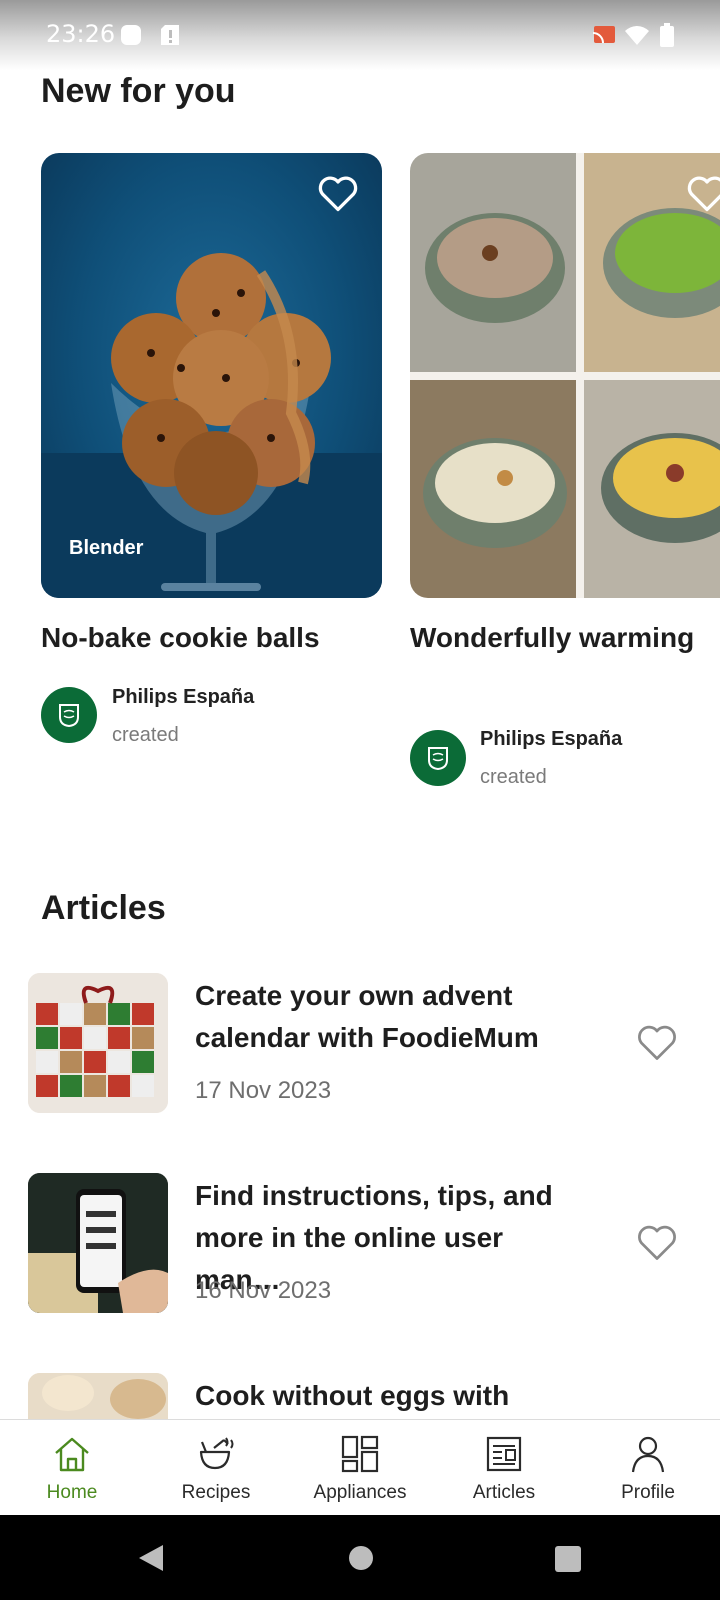 The width and height of the screenshot is (720, 1600). I want to click on advent-calendar-photo, so click(98, 1043).